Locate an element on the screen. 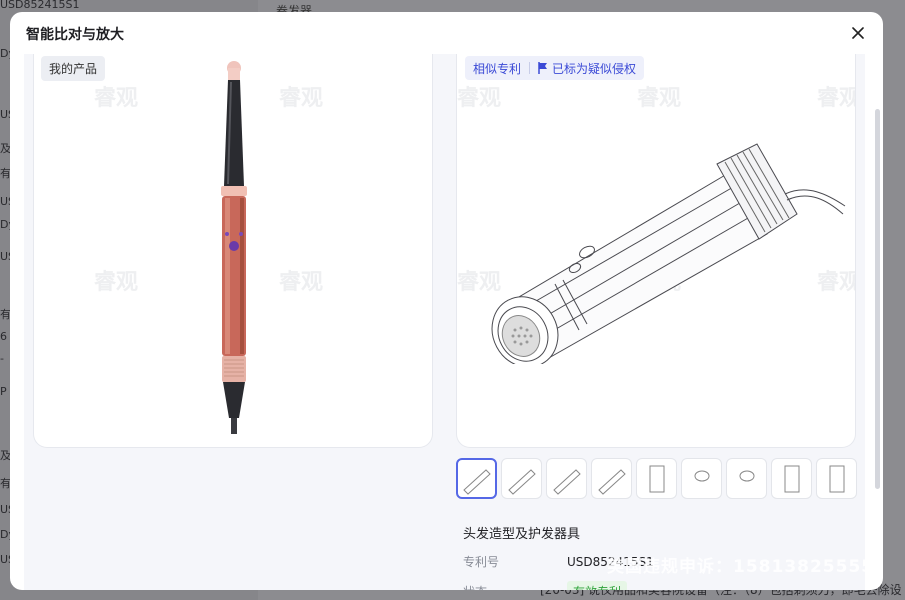 The image size is (905, 600). close-icon is located at coordinates (858, 33).